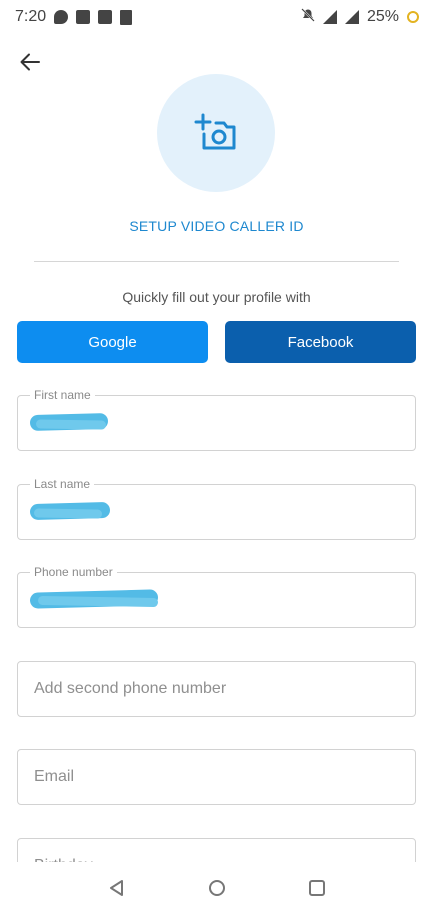 This screenshot has width=433, height=914. What do you see at coordinates (62, 484) in the screenshot?
I see `last-name-label: Last name` at bounding box center [62, 484].